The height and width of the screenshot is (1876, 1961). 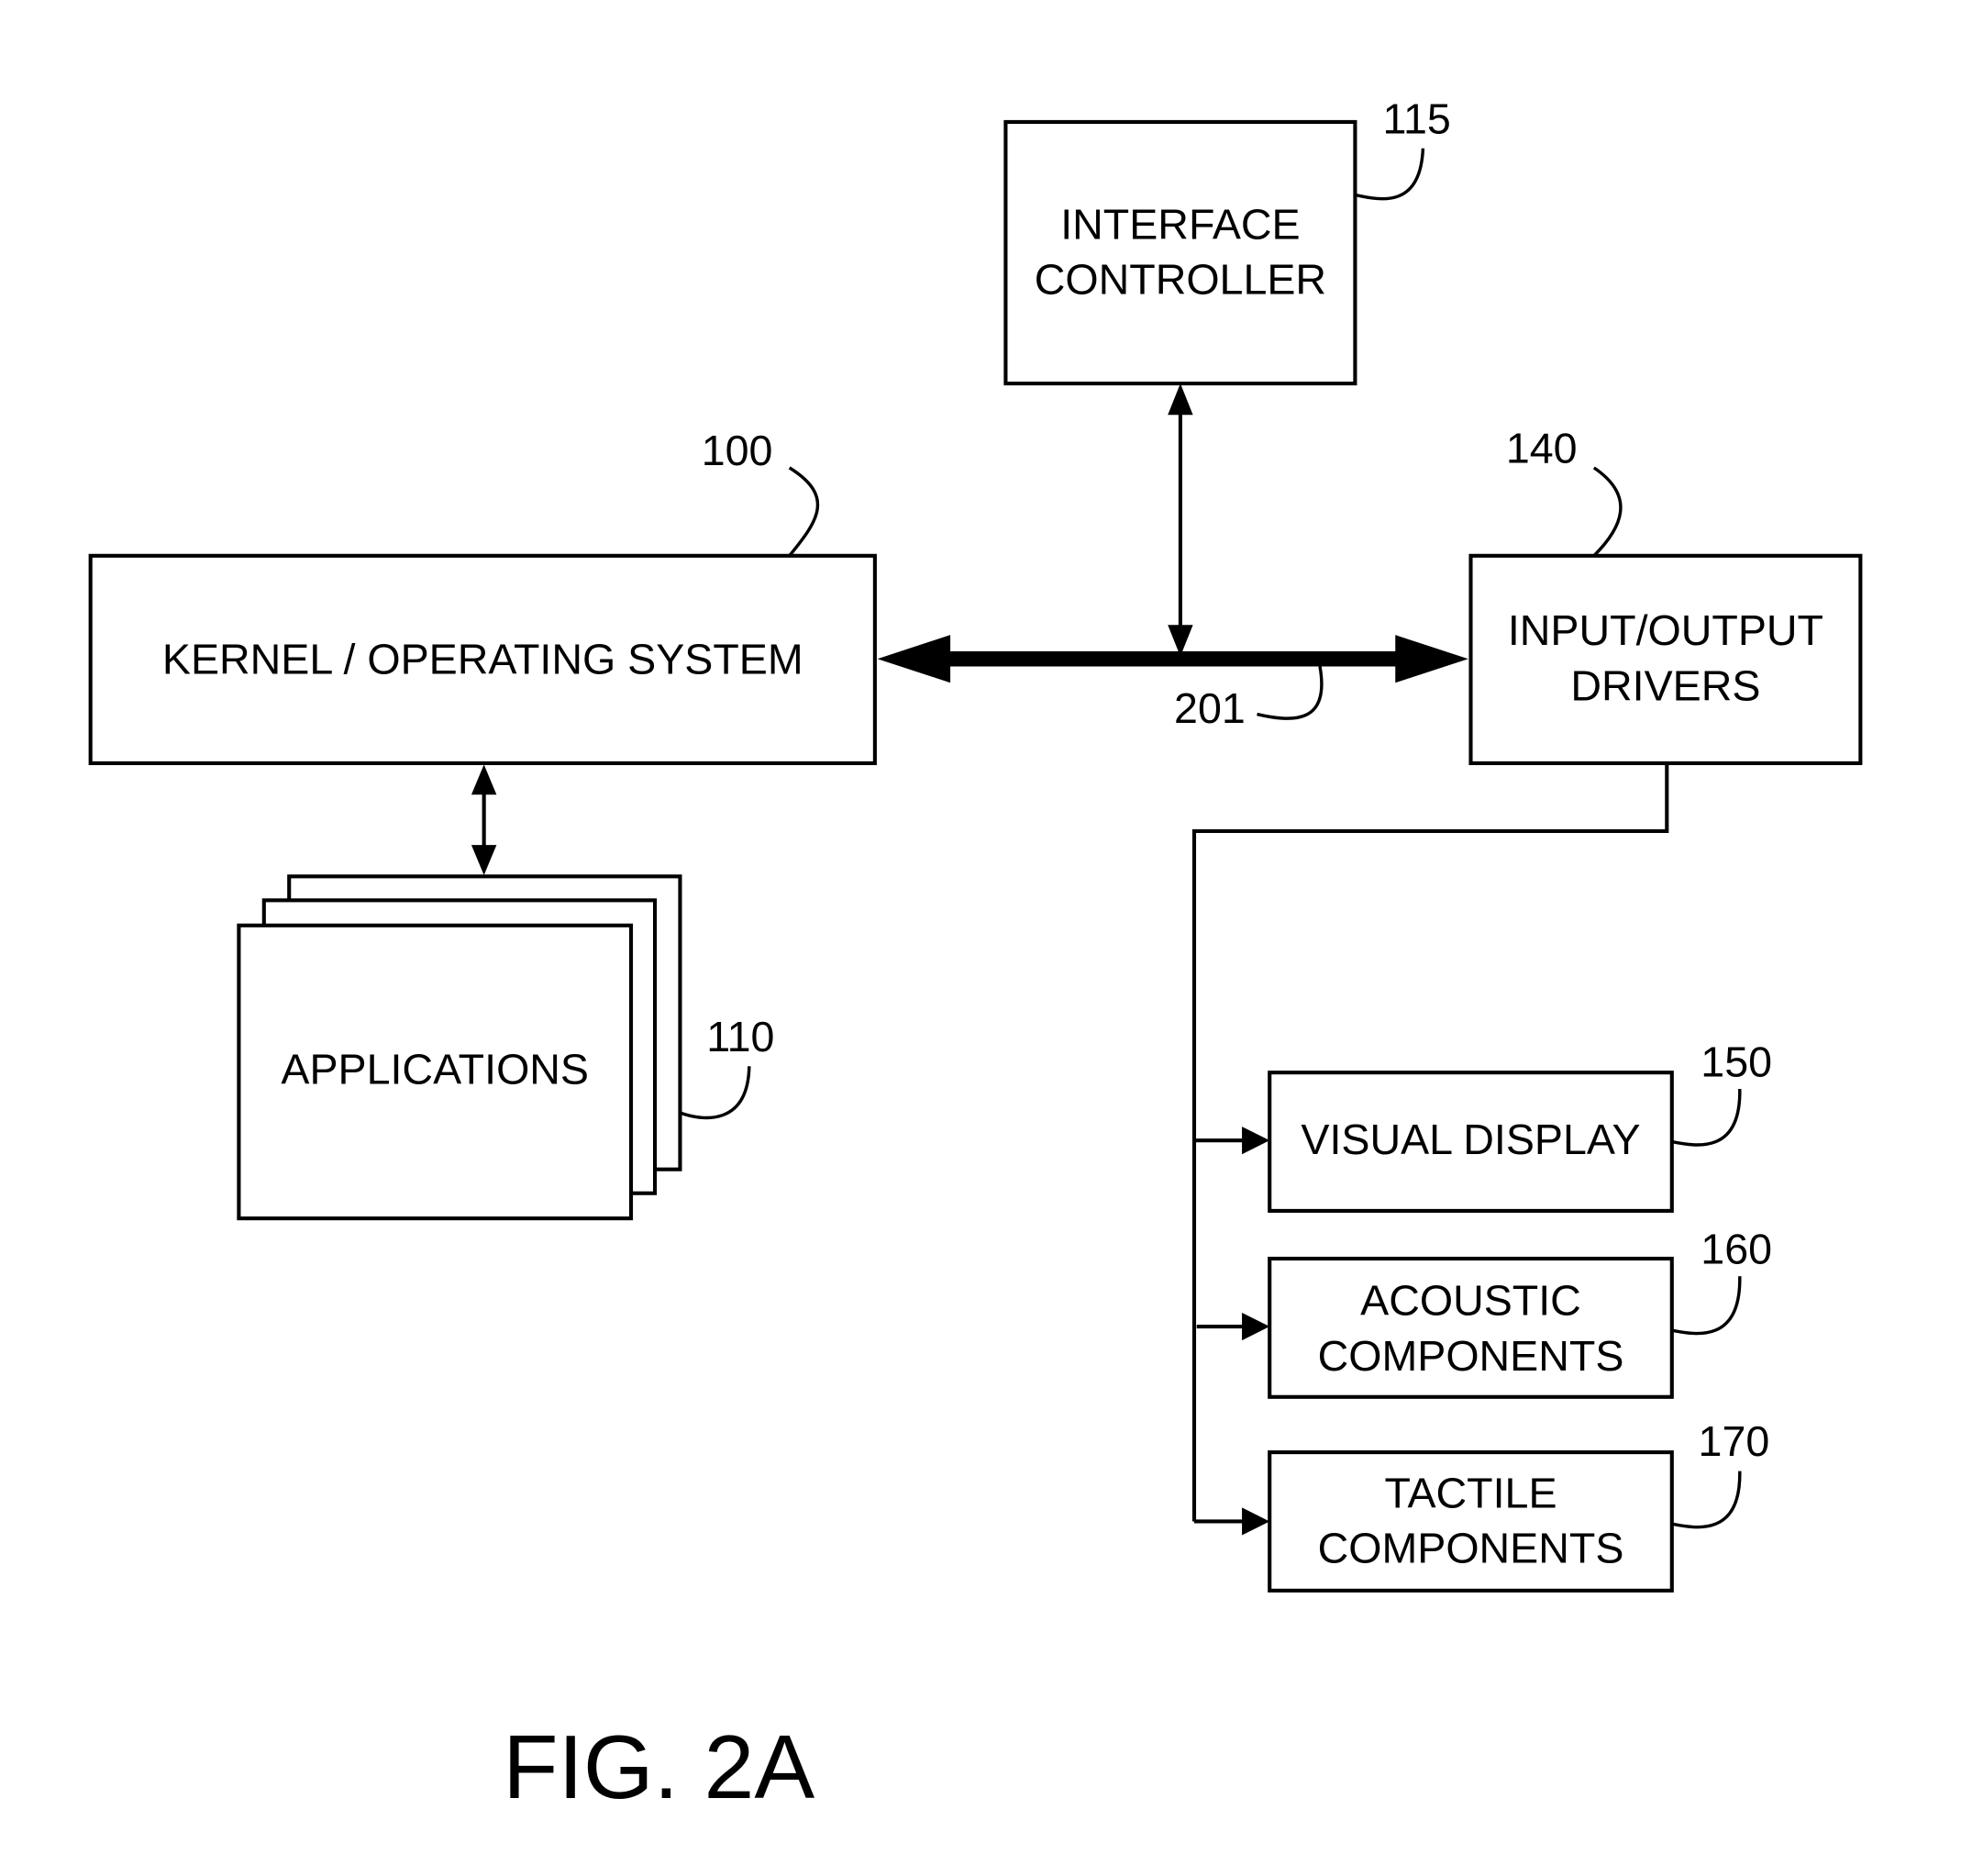 I want to click on interface-controller-label-line1: INTERFACE, so click(x=1180, y=224).